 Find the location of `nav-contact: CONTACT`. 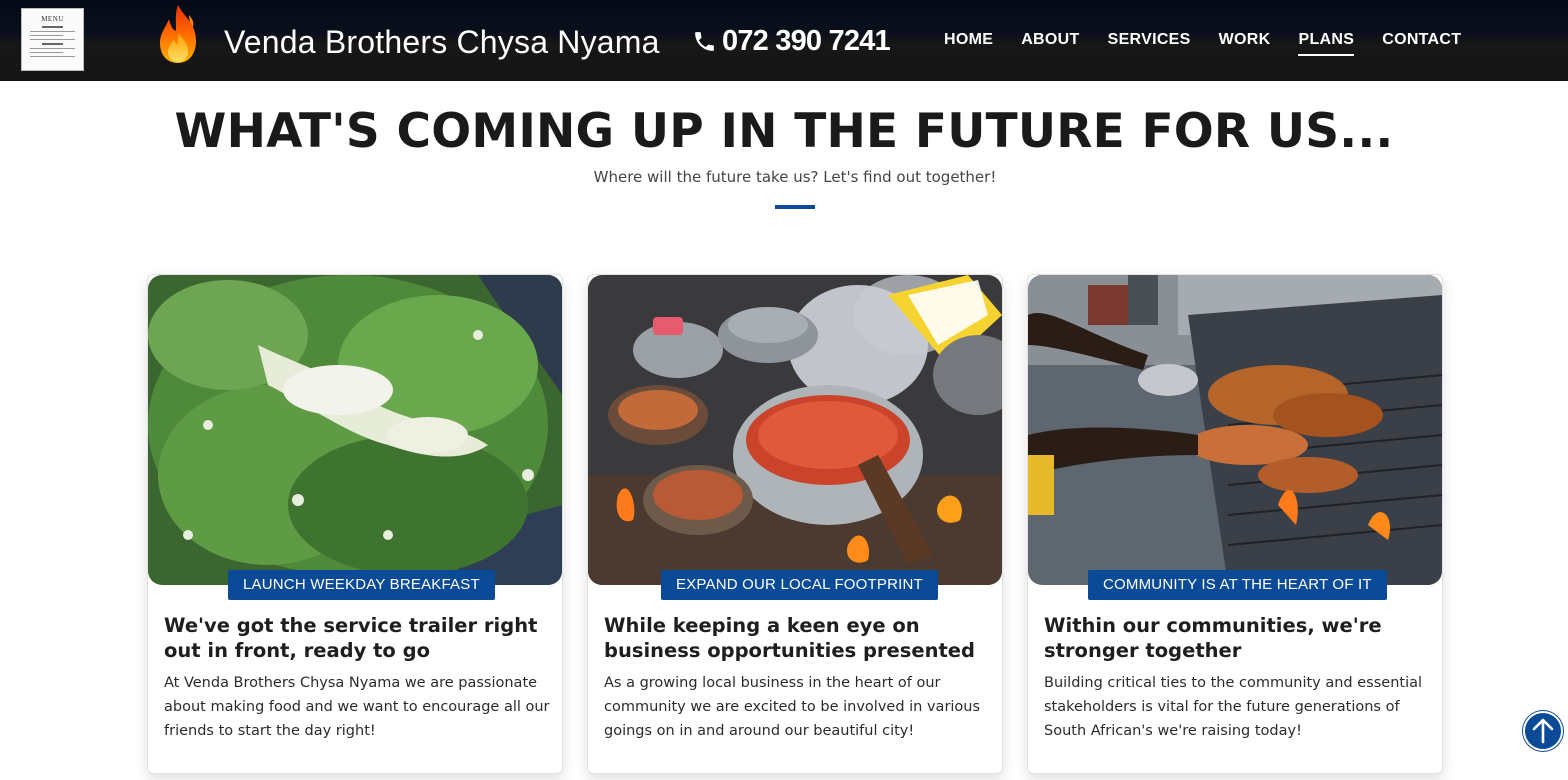

nav-contact: CONTACT is located at coordinates (1421, 41).